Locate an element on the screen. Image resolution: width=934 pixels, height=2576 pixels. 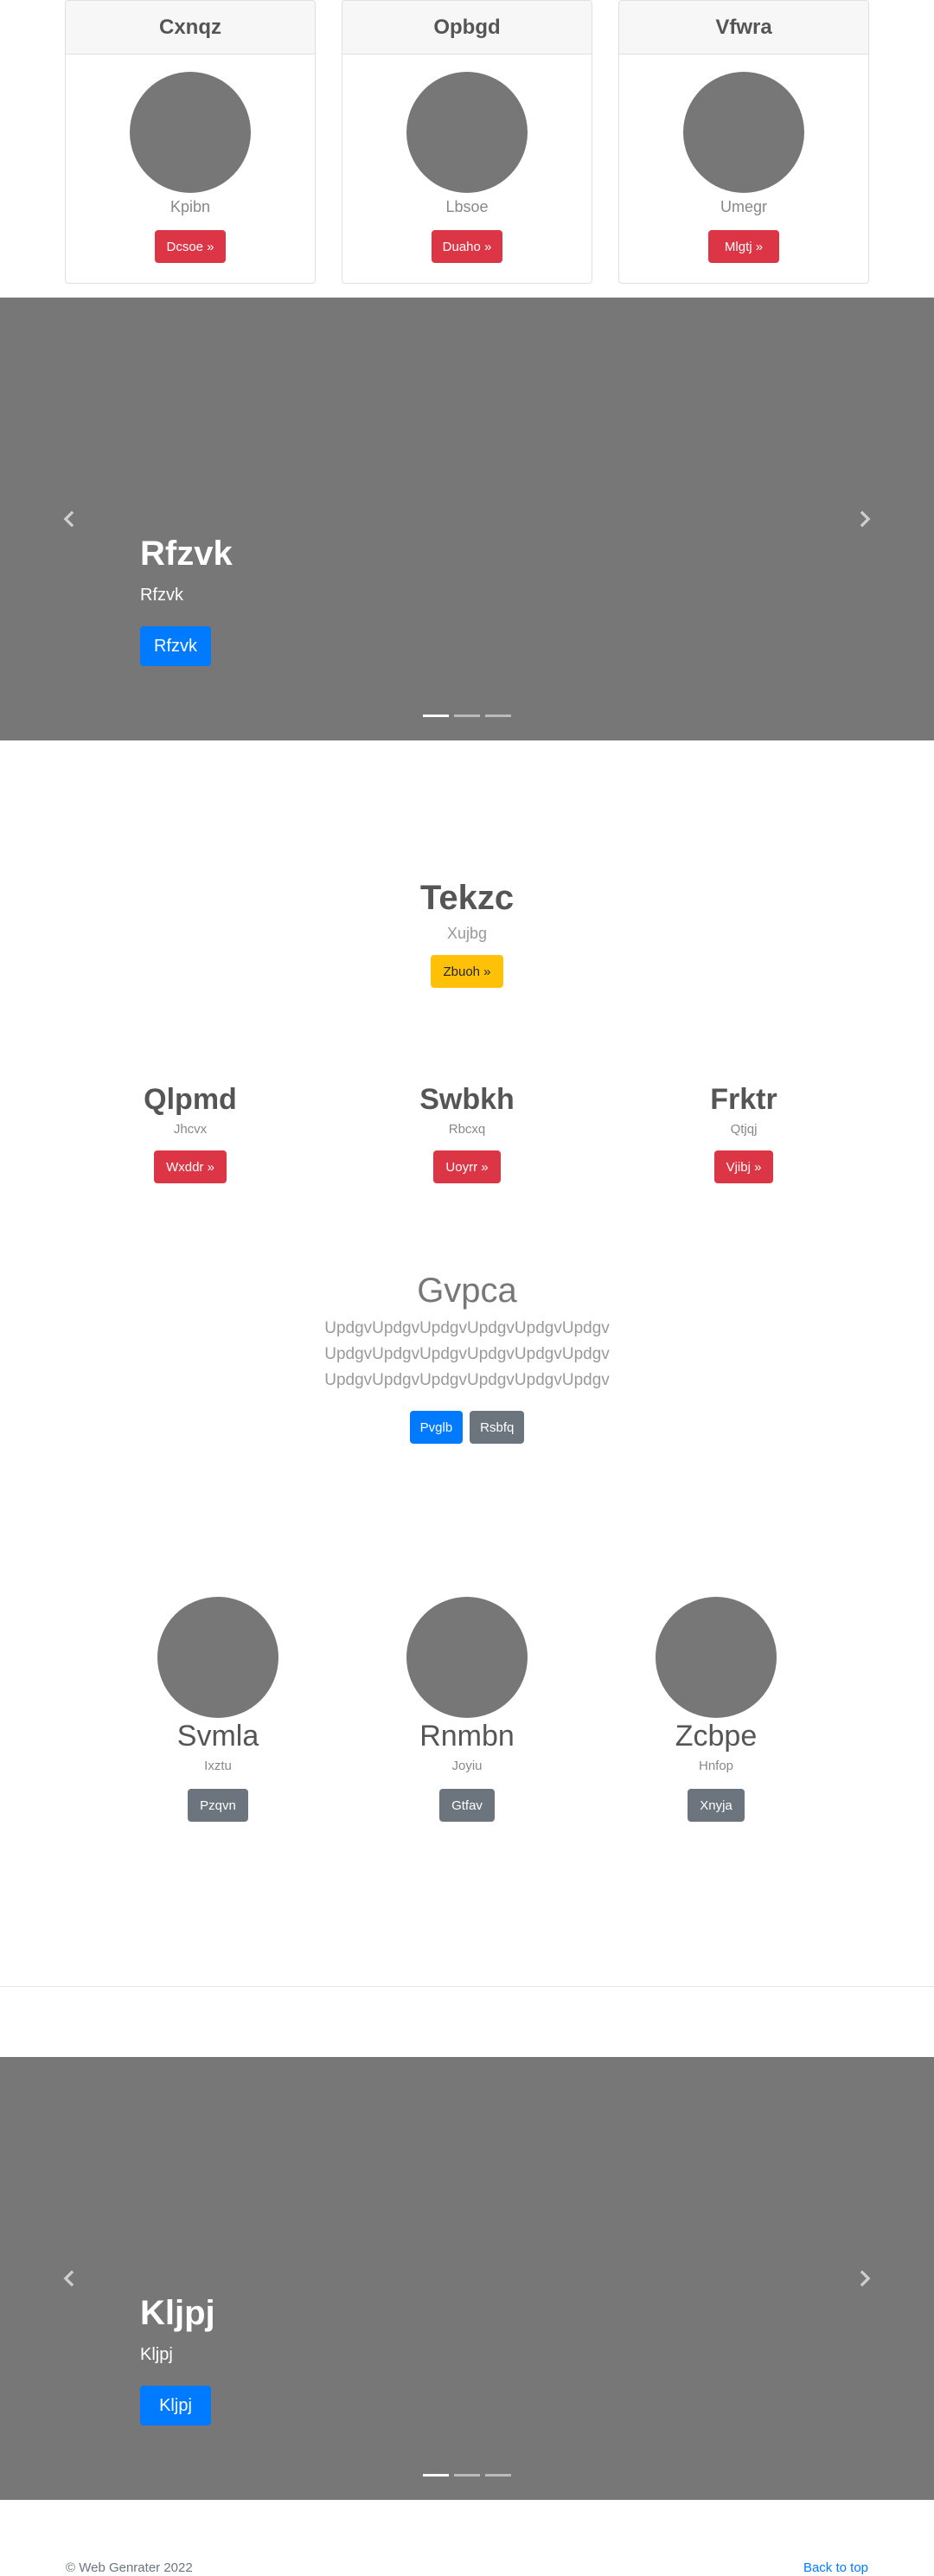
card-subtitle: Lbsoe is located at coordinates (467, 206).